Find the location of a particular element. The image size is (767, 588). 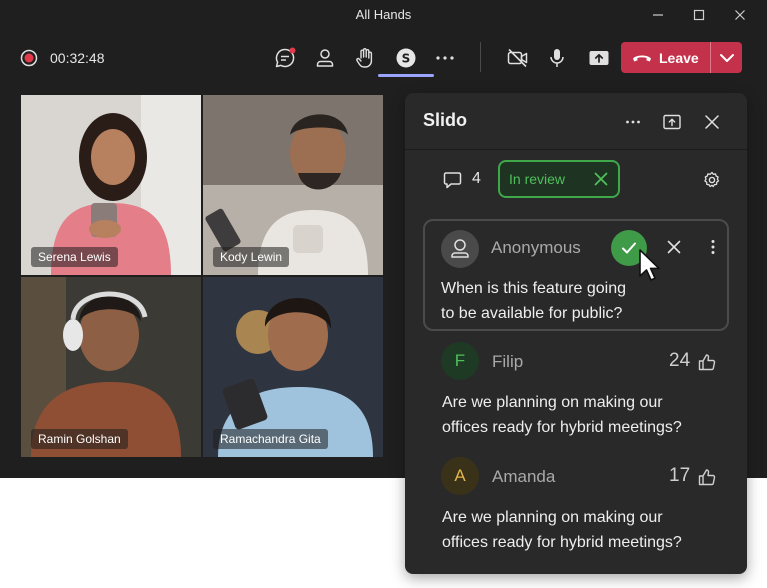

video-tile-ramin: Ramin Golshan is located at coordinates (111, 367).